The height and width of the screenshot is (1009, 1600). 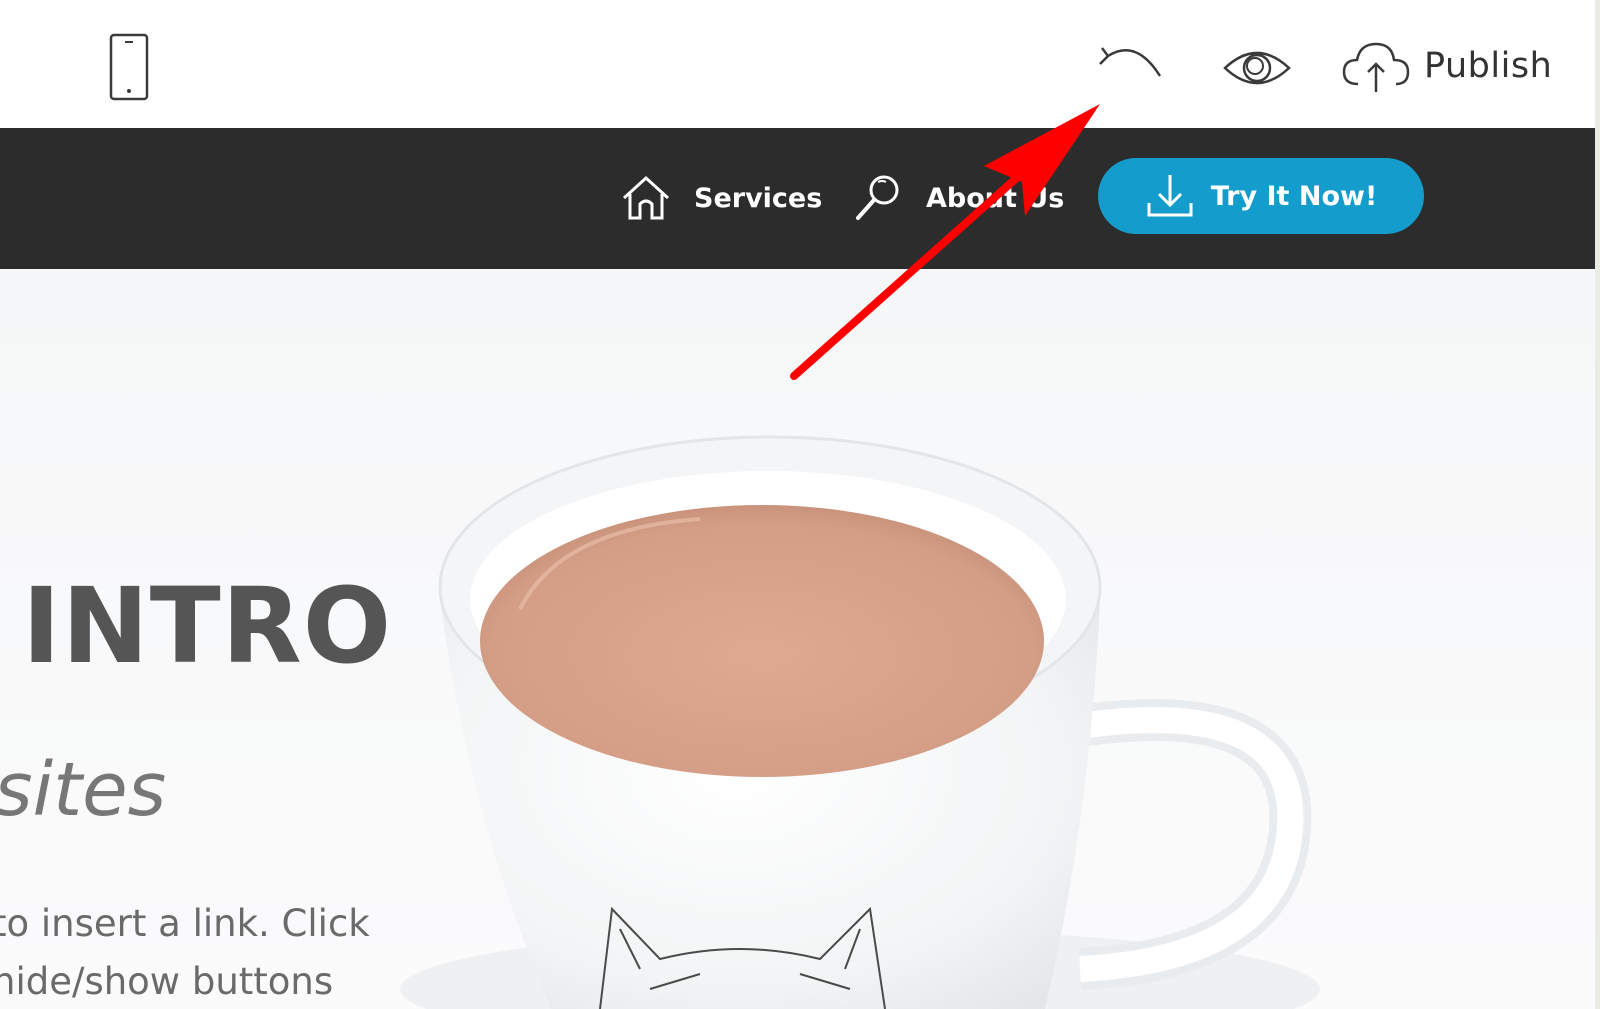 What do you see at coordinates (83, 790) in the screenshot?
I see `hero-subtitle: sites` at bounding box center [83, 790].